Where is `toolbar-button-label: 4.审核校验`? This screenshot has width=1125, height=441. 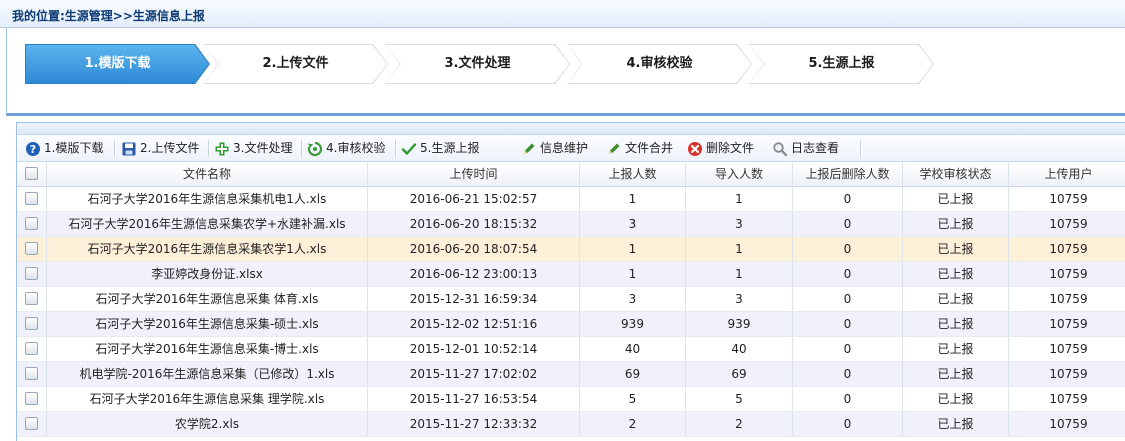
toolbar-button-label: 4.审核校验 is located at coordinates (356, 148).